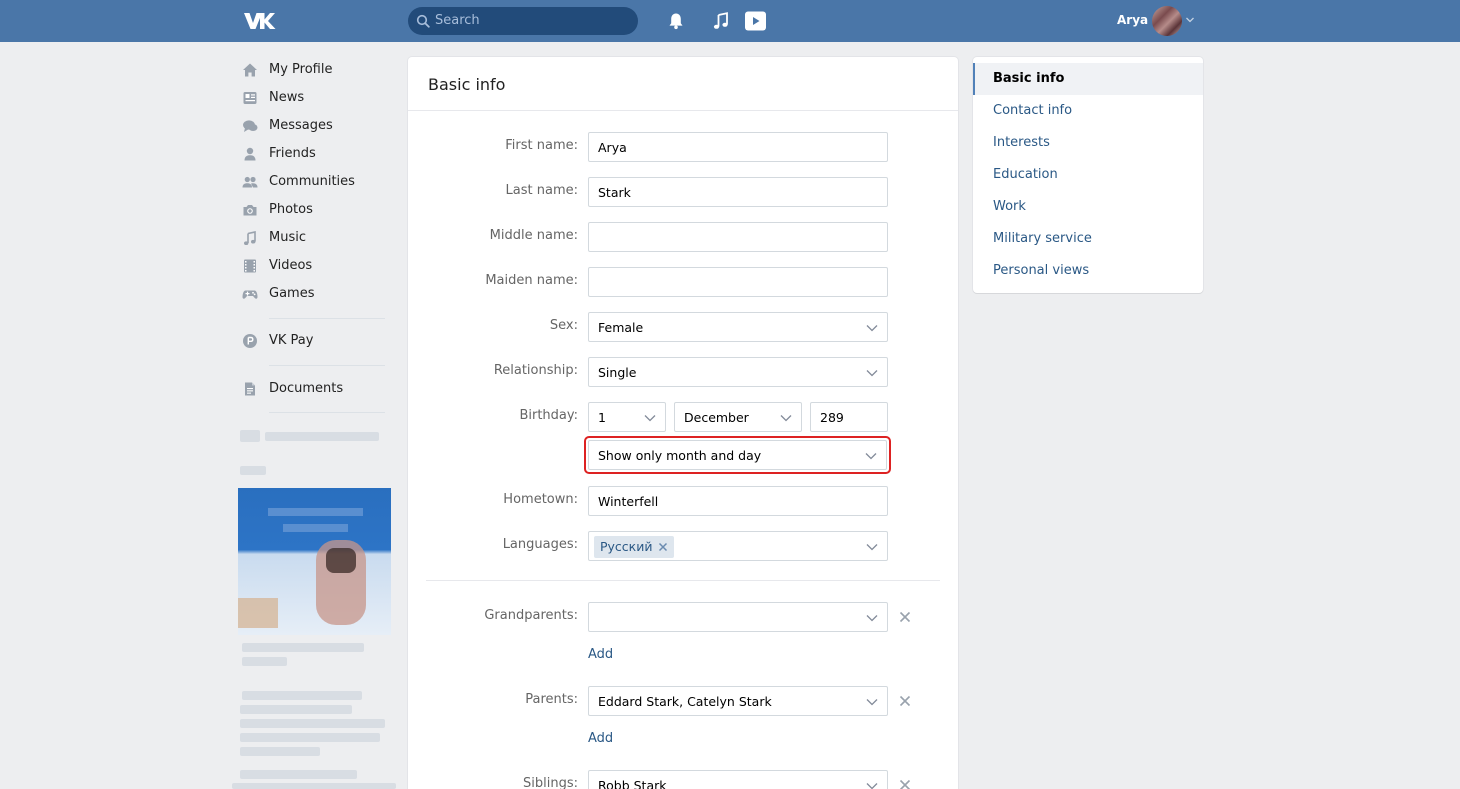 The image size is (1460, 789). What do you see at coordinates (716, 417) in the screenshot?
I see `birthday-month-value: December` at bounding box center [716, 417].